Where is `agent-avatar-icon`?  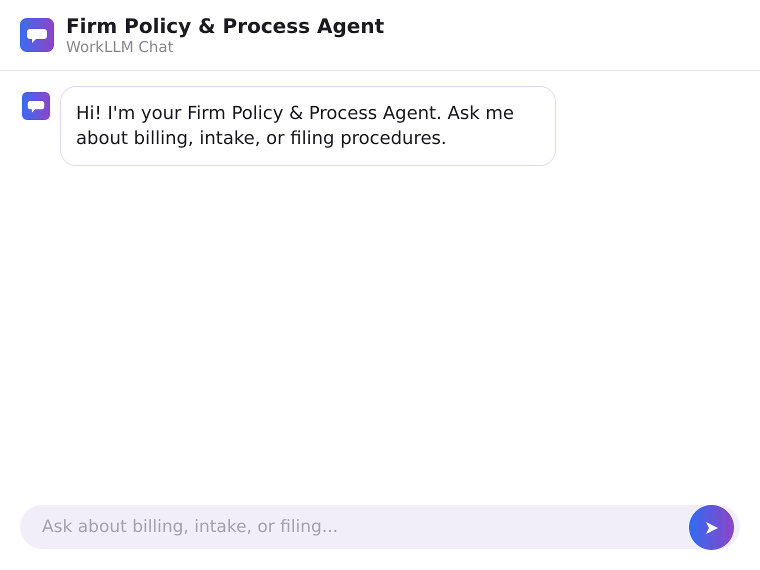 agent-avatar-icon is located at coordinates (36, 106).